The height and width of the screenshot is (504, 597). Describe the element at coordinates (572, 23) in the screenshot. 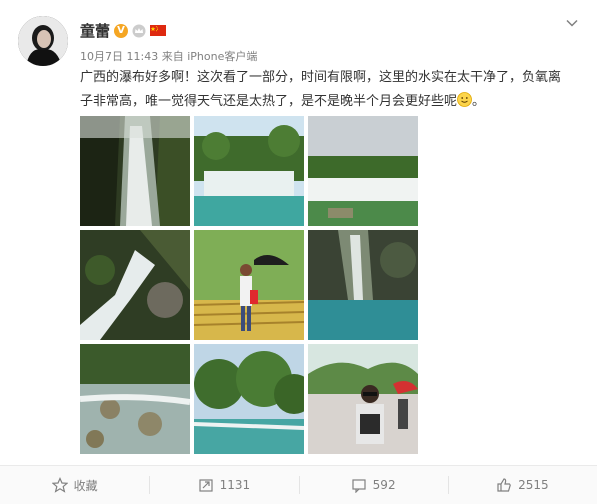

I see `chevron-down-icon` at that location.